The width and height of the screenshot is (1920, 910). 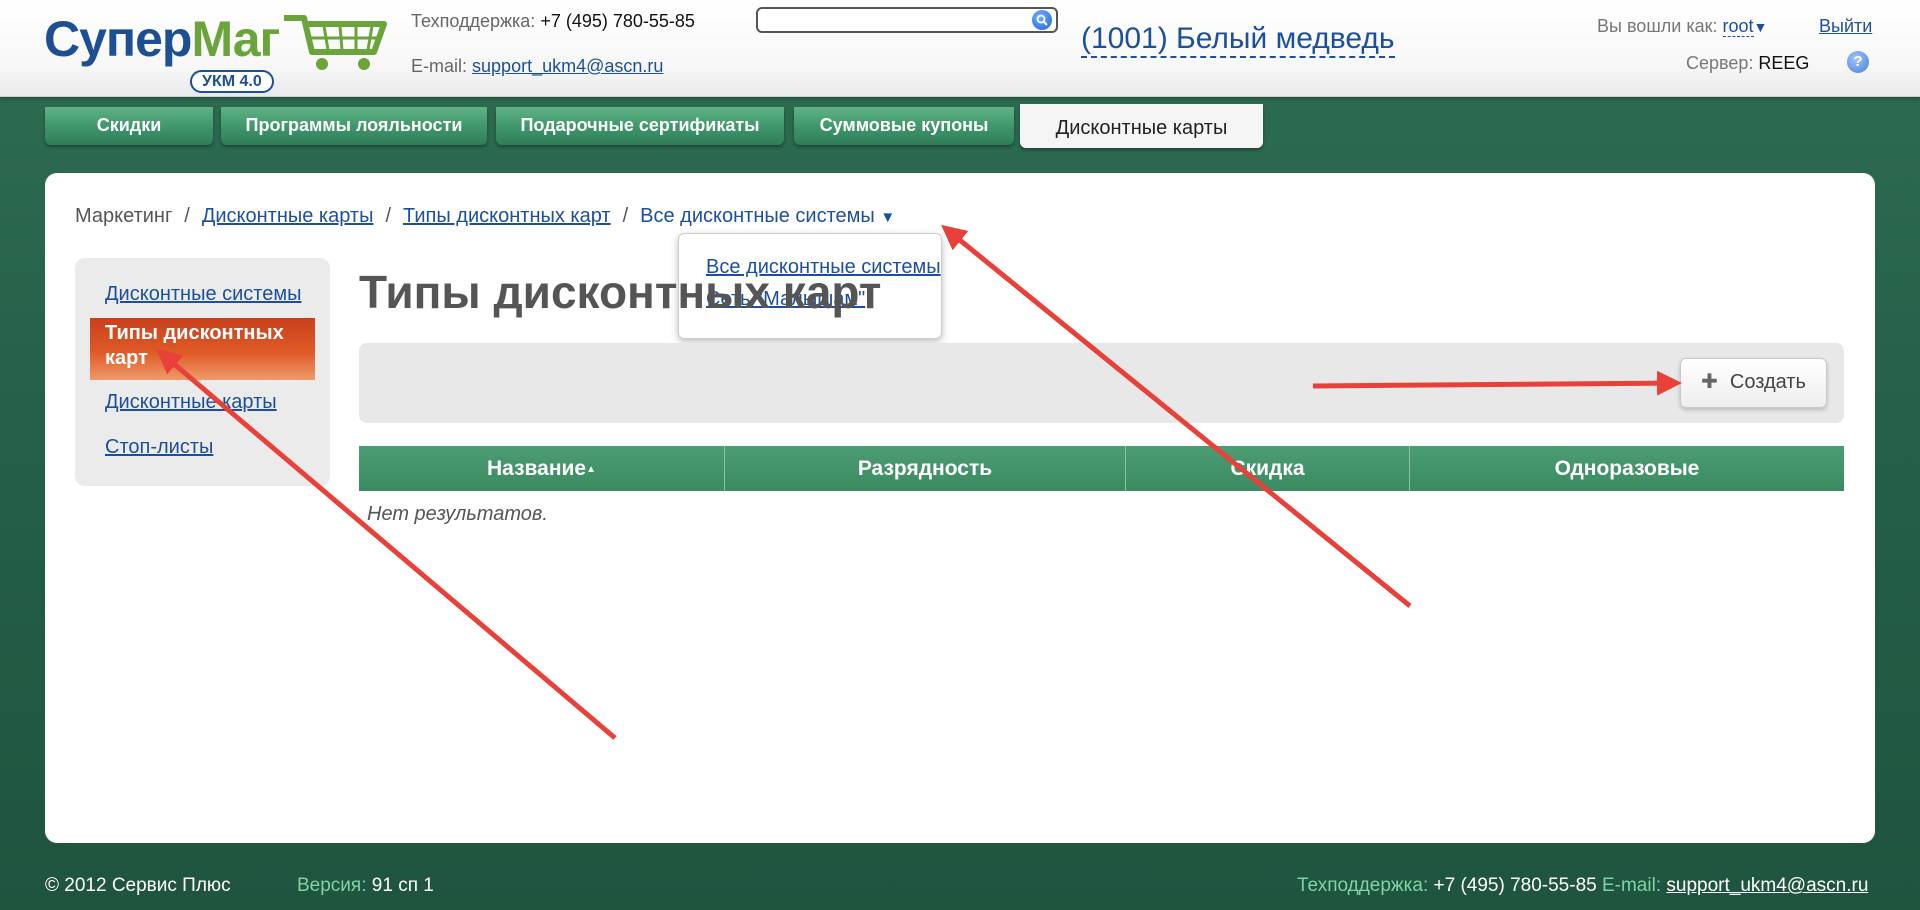 I want to click on logo-wordmark: СуперМаг, so click(x=162, y=39).